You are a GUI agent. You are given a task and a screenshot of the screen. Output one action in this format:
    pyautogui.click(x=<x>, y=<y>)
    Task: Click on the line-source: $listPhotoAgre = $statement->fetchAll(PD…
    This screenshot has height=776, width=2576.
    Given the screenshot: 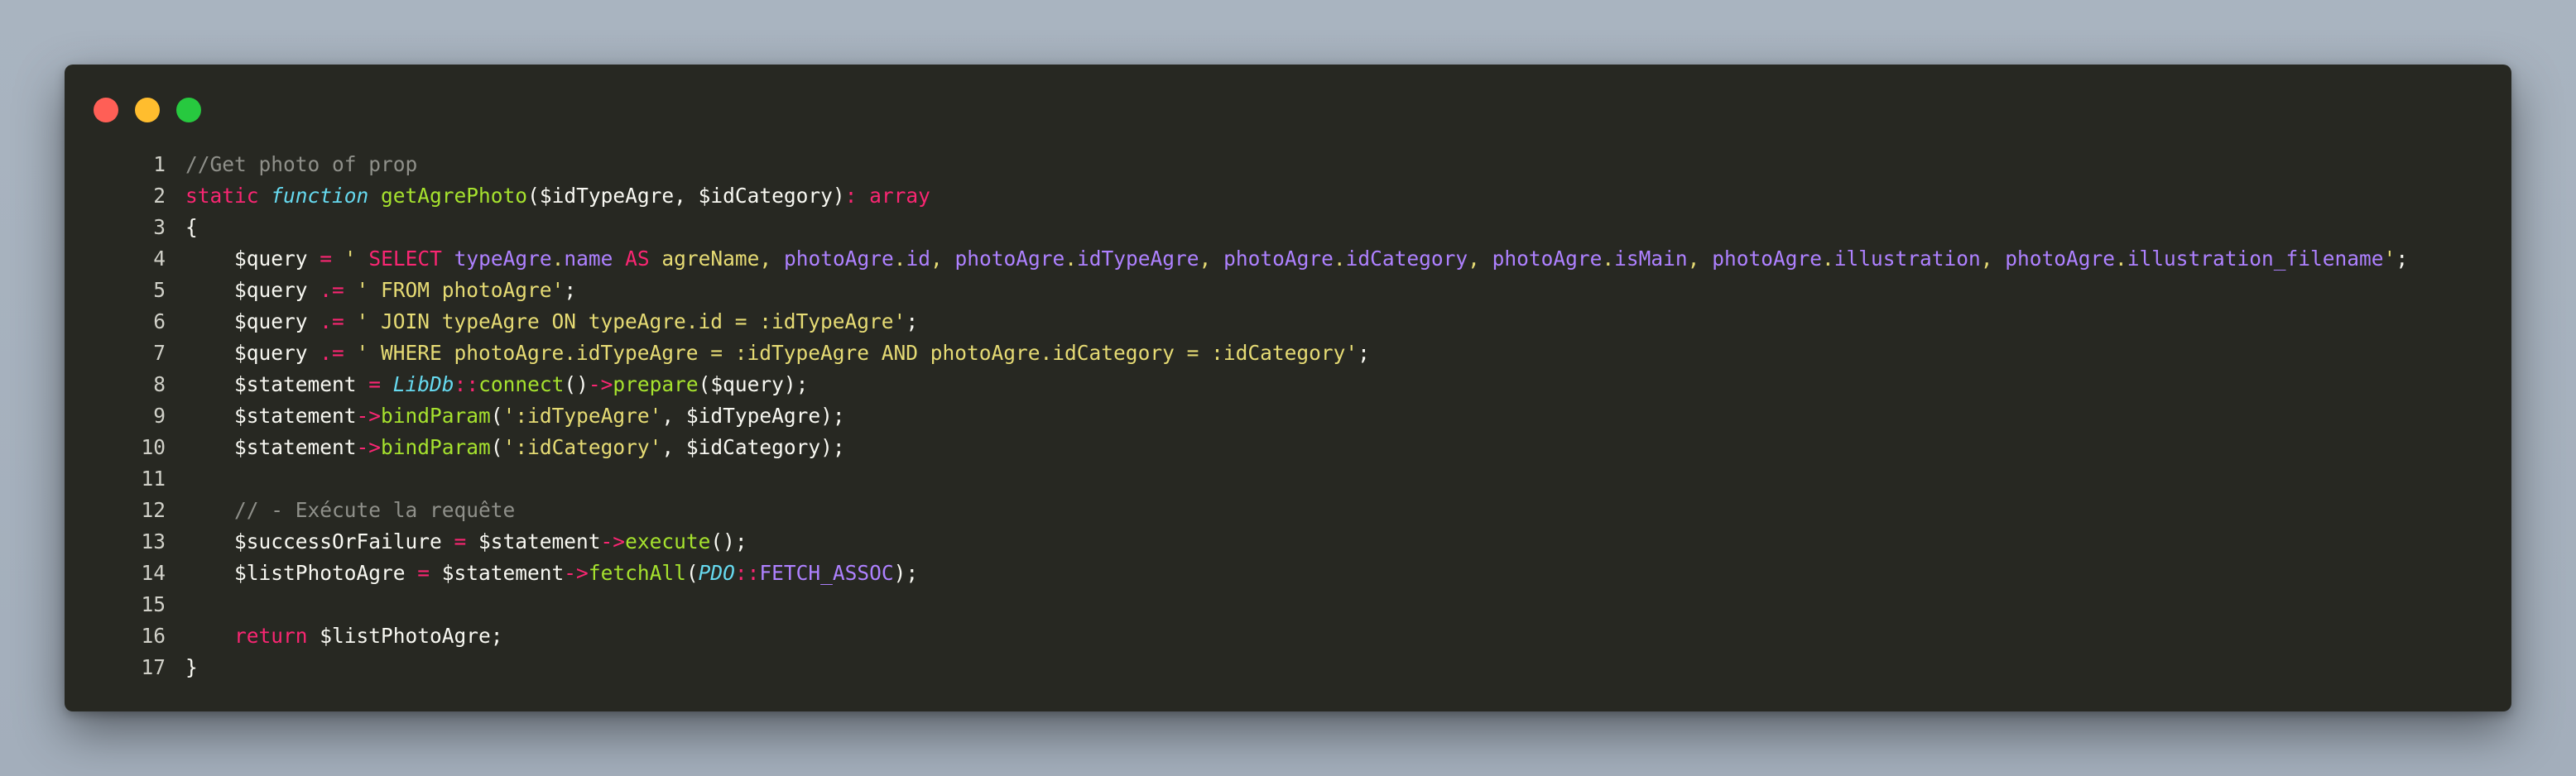 What is the action you would take?
    pyautogui.click(x=551, y=573)
    